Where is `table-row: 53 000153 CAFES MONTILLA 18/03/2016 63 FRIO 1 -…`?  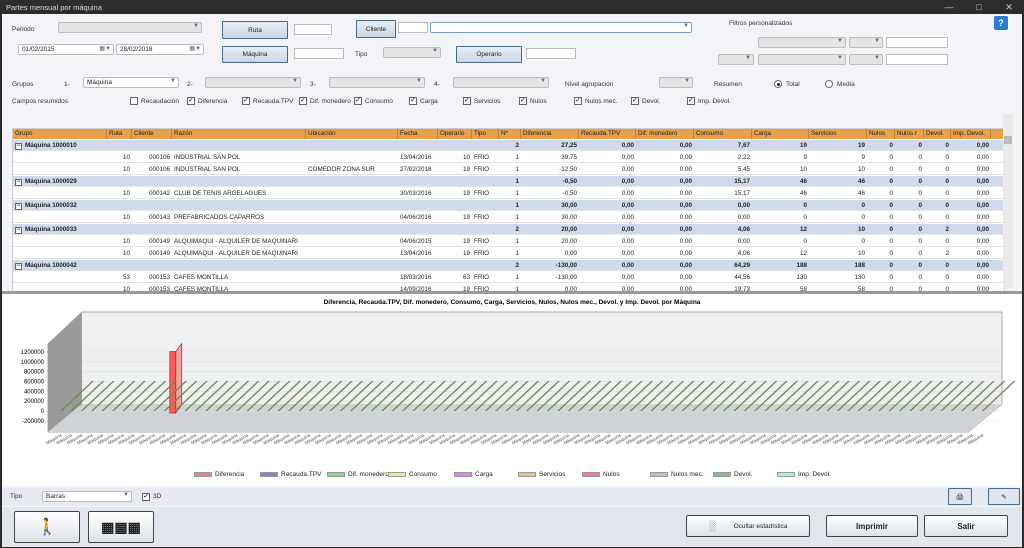
table-row: 53 000153 CAFES MONTILLA 18/03/2016 63 FRIO 1 -… is located at coordinates (508, 277).